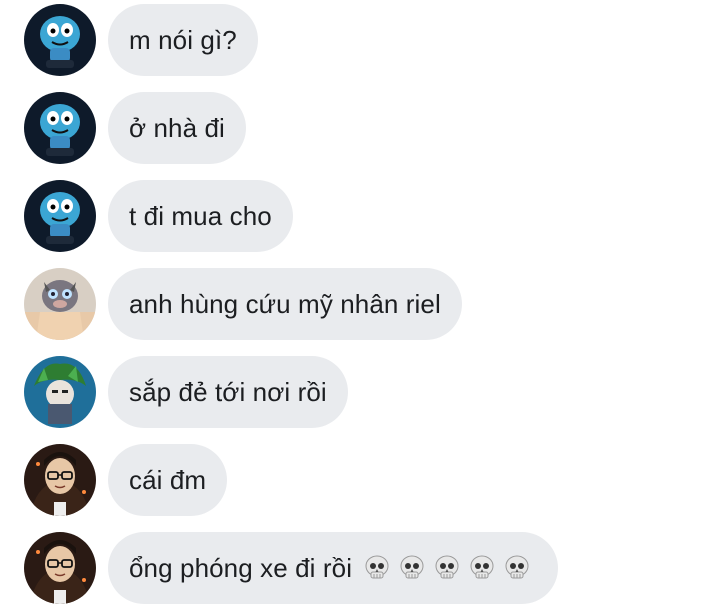 The height and width of the screenshot is (609, 720). I want to click on boar-mask-avatar, so click(60, 304).